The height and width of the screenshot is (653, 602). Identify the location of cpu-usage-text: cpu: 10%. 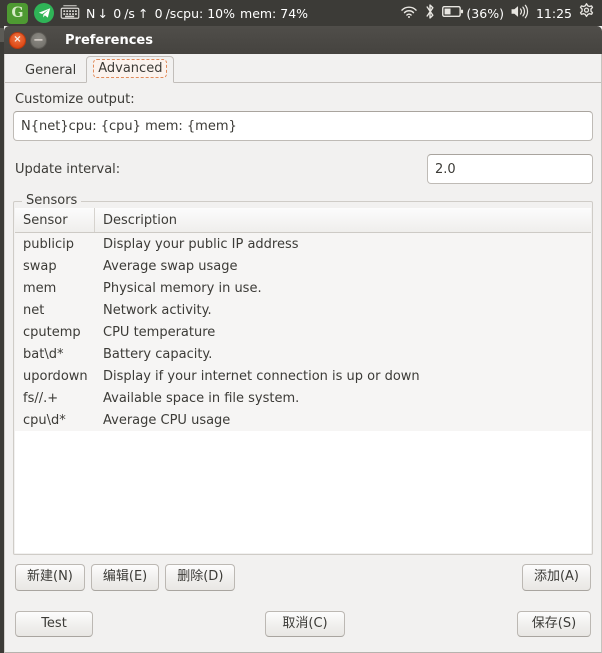
(206, 13).